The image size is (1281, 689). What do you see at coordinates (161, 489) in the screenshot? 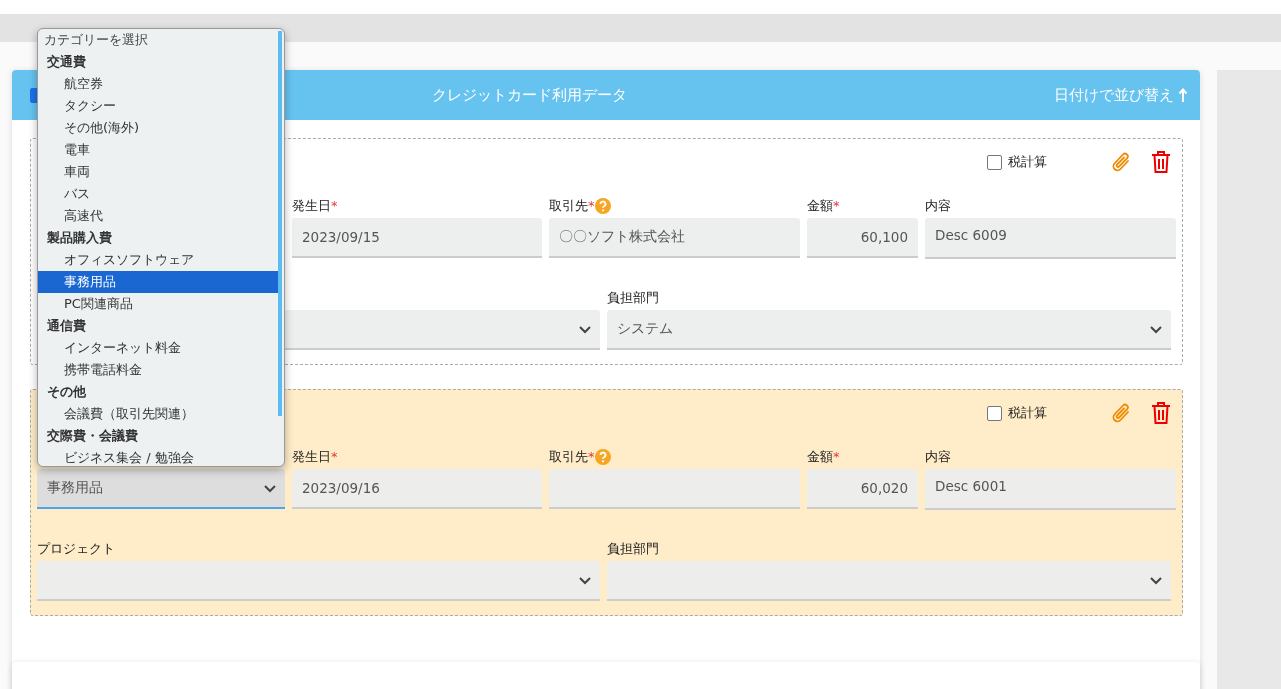
I see `category-select: 事務用品` at bounding box center [161, 489].